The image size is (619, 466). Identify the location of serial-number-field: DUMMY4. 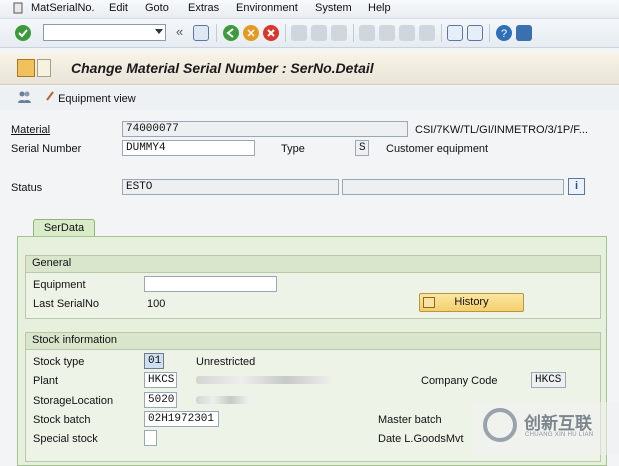
(188, 148).